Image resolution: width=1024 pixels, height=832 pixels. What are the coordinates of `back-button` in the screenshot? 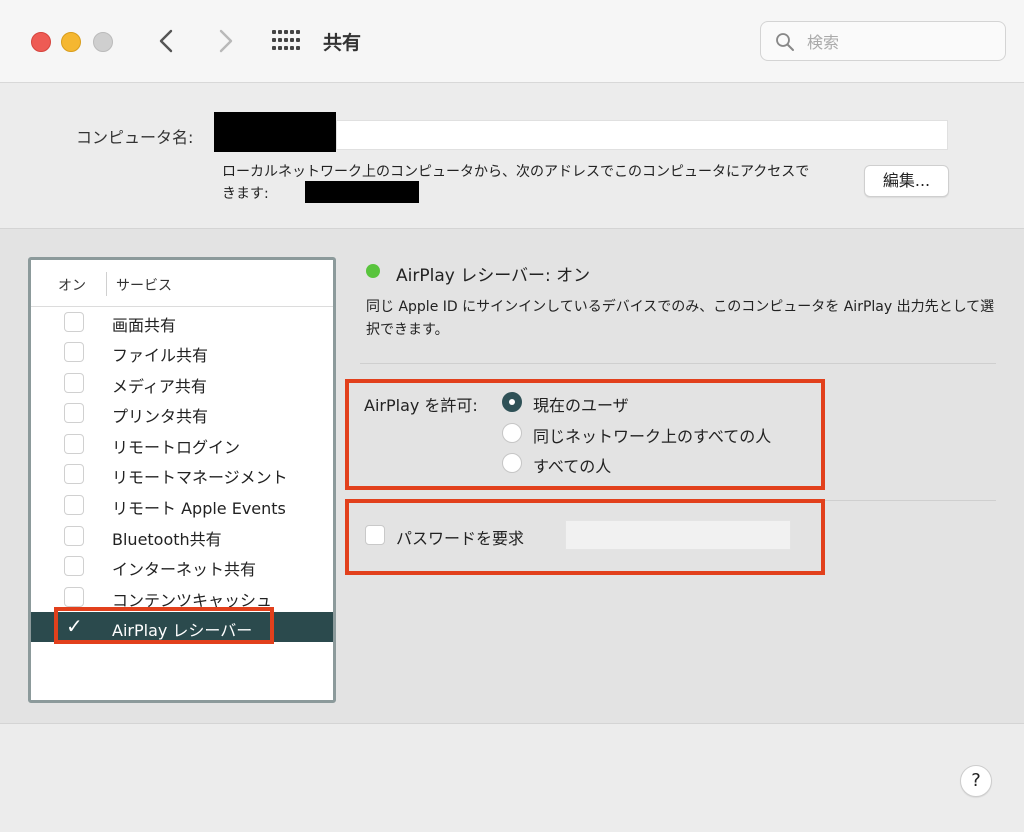 It's located at (166, 41).